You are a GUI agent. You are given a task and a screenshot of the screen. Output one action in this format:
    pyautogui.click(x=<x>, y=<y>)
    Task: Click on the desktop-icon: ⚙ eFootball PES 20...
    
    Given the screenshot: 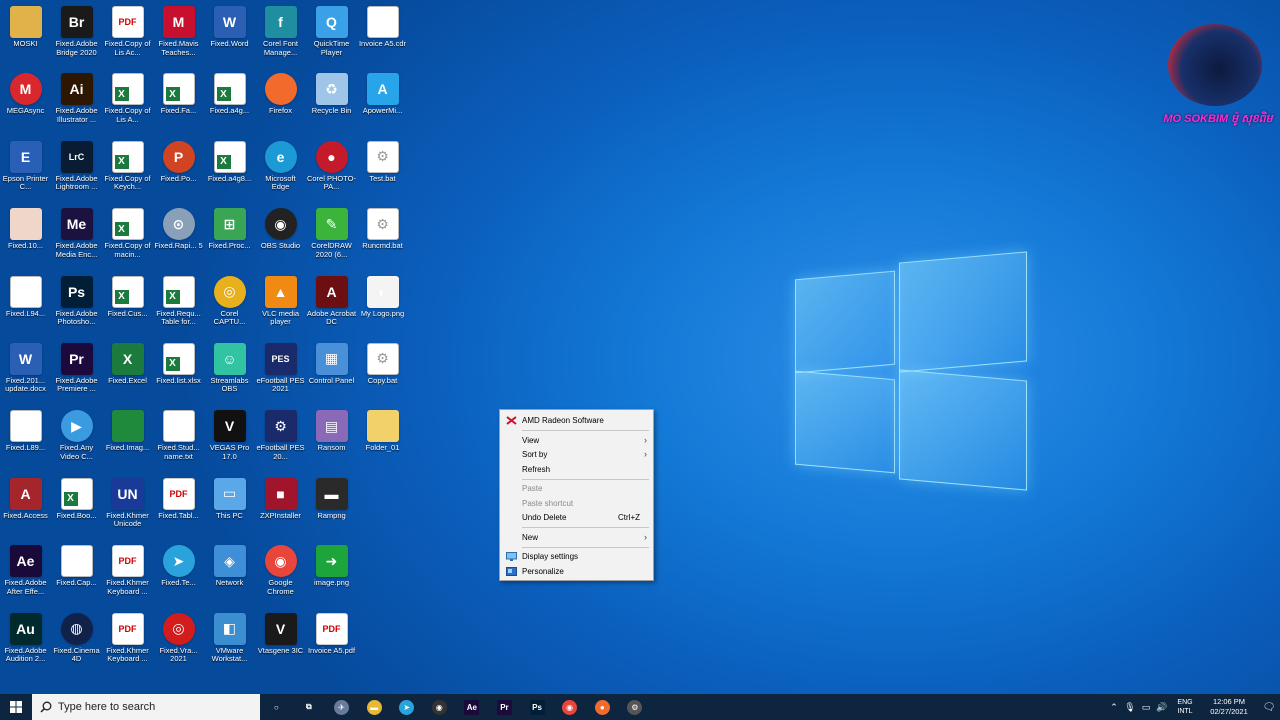 What is the action you would take?
    pyautogui.click(x=280, y=441)
    